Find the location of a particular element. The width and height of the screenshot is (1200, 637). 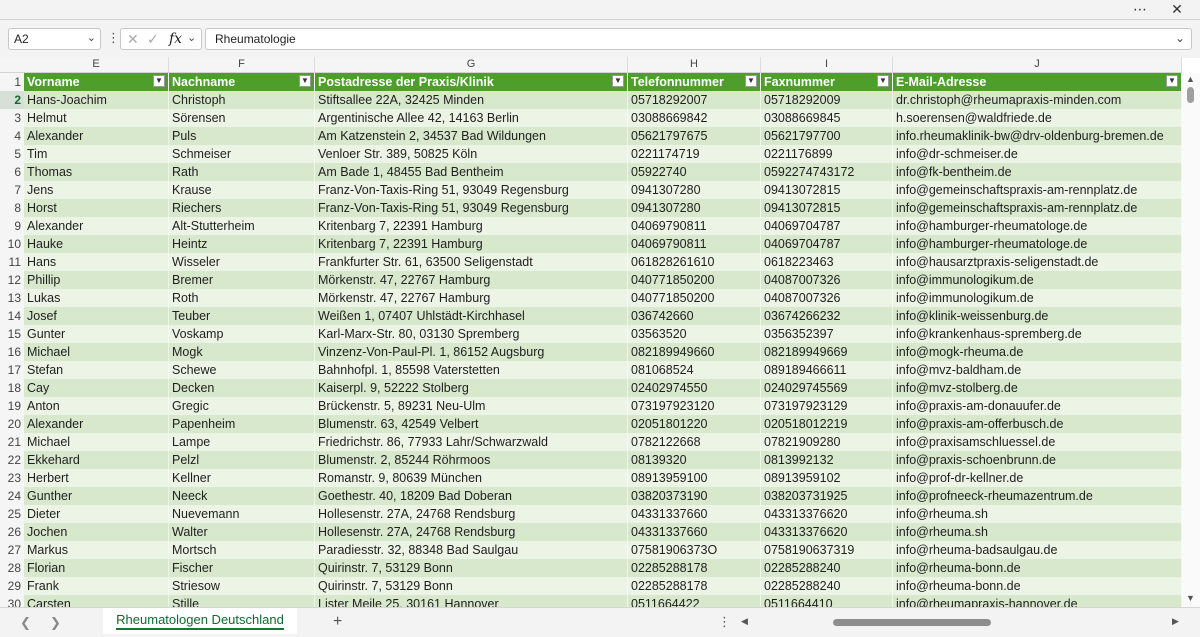

table-cell: 036742660 is located at coordinates (694, 316).